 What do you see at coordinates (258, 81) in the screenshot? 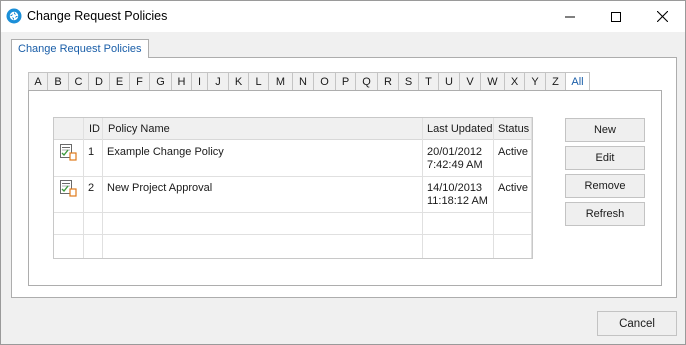
I see `letter-tab-l: L` at bounding box center [258, 81].